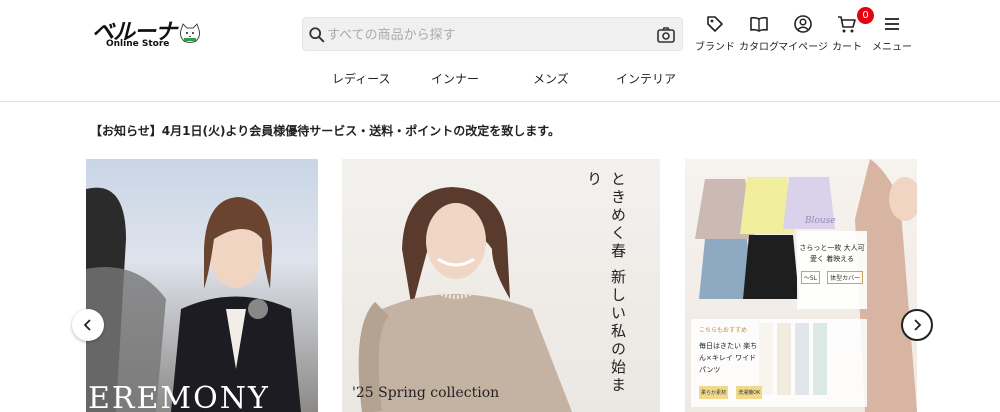 This screenshot has width=1000, height=412. I want to click on cart-icon, so click(847, 24).